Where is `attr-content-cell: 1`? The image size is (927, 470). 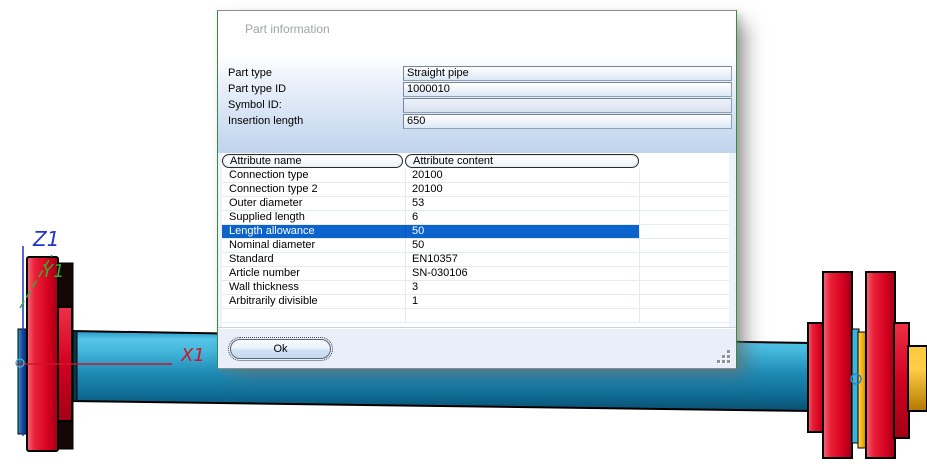
attr-content-cell: 1 is located at coordinates (522, 301).